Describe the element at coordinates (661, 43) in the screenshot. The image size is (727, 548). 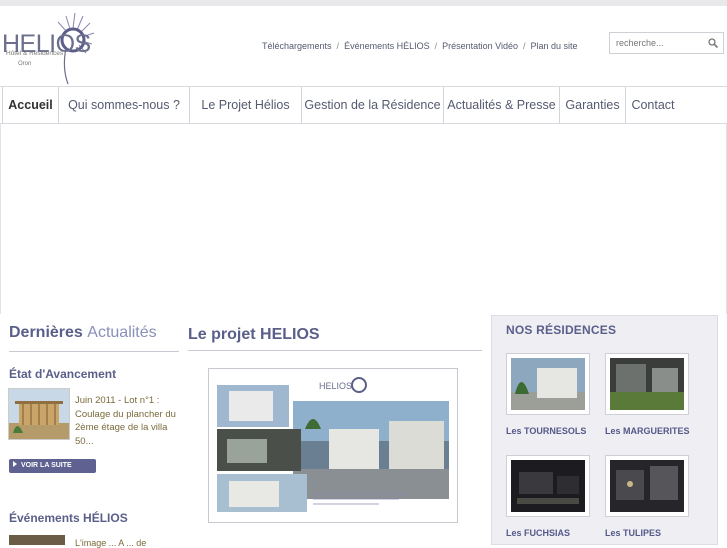
I see `search-input` at that location.